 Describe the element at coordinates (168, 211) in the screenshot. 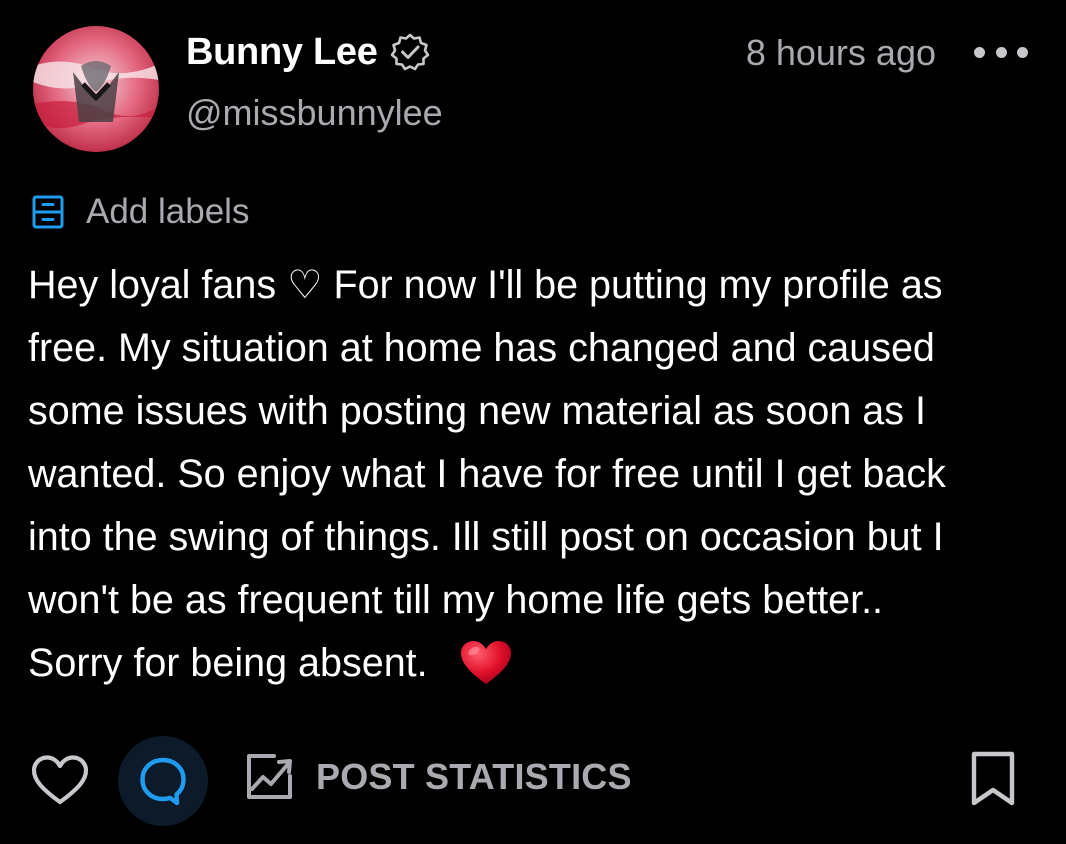

I see `add-labels-label: Add labels` at that location.